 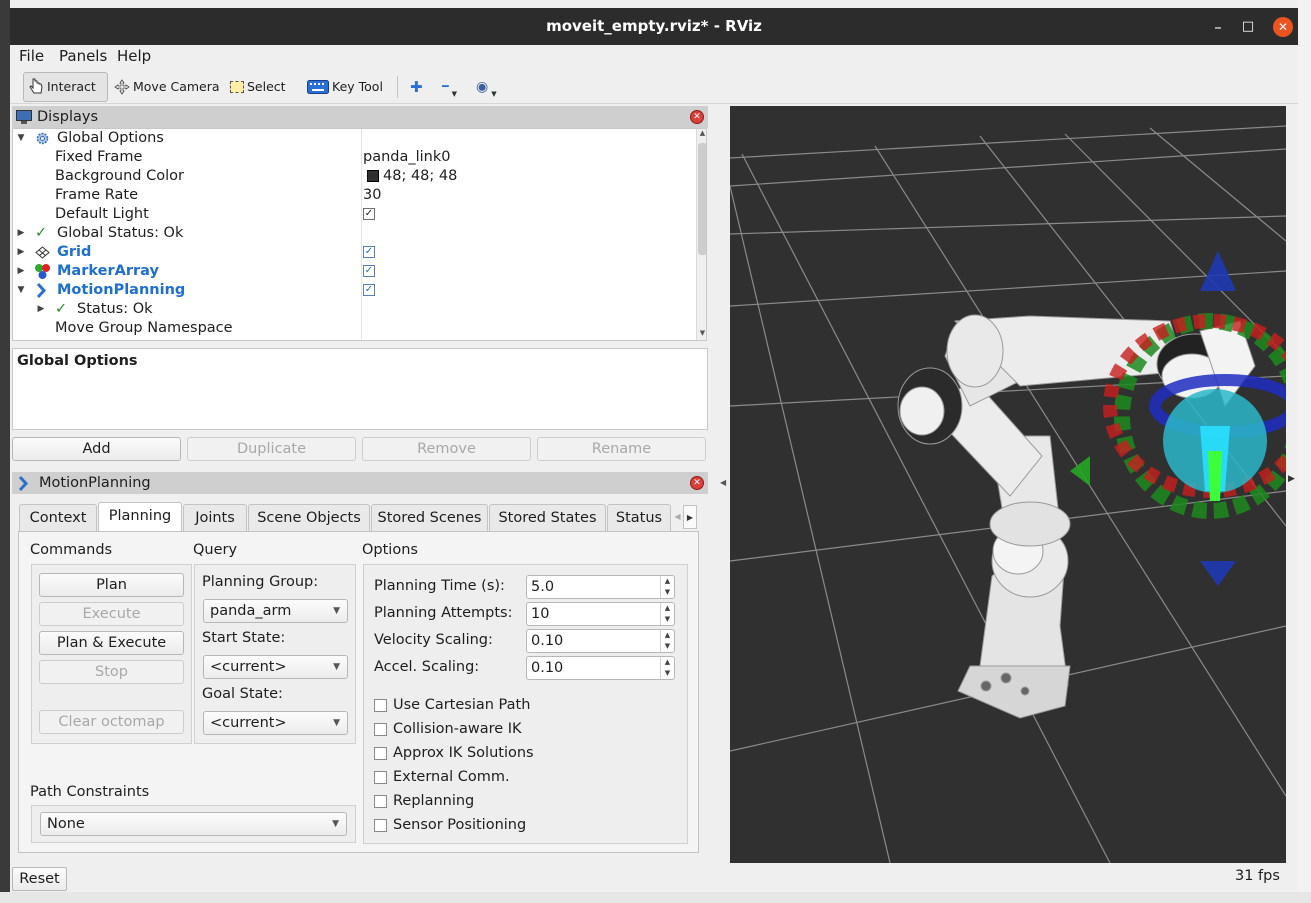 I want to click on reset-button: Reset, so click(x=39, y=879).